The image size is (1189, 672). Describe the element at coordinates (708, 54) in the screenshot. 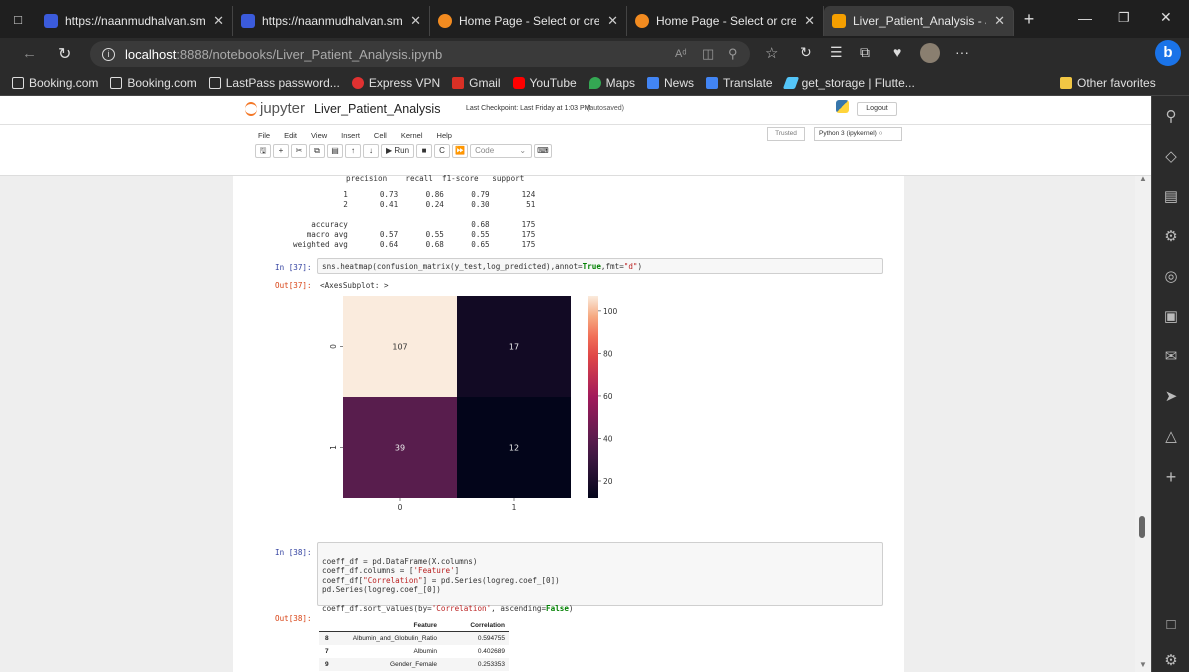

I see `split-screen-icon: ◫` at that location.